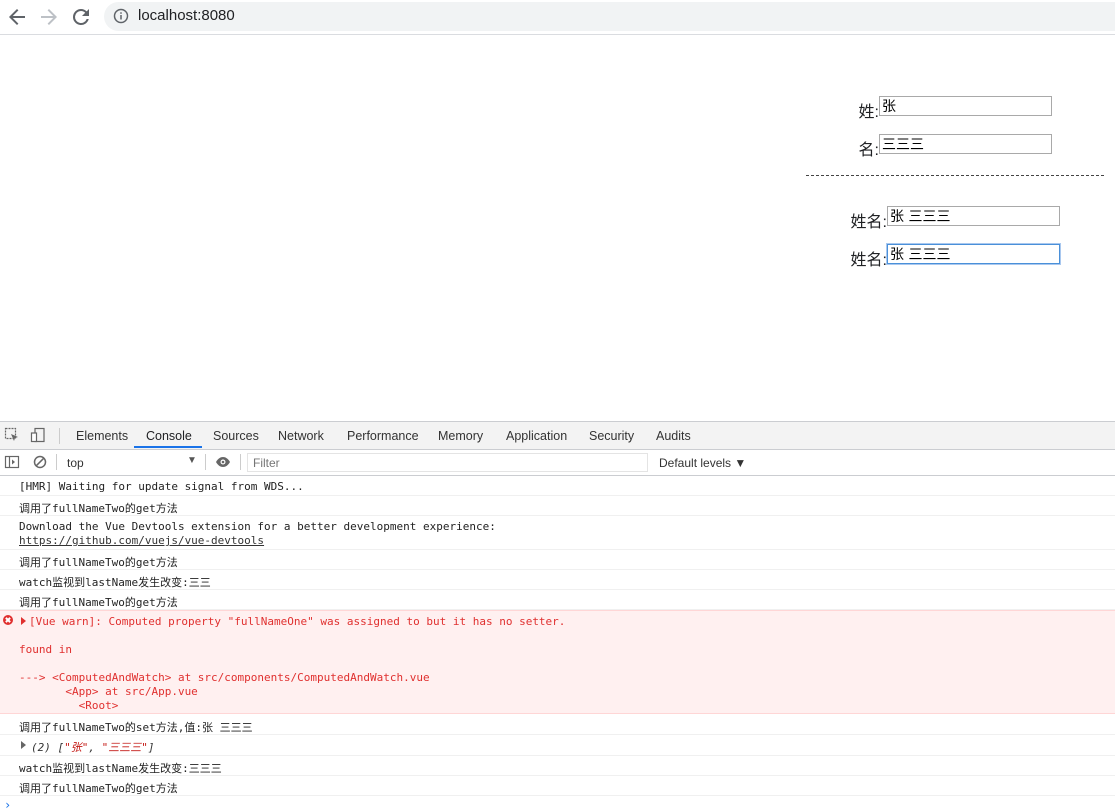 The width and height of the screenshot is (1115, 811). Describe the element at coordinates (301, 436) in the screenshot. I see `tab-network: Network` at that location.